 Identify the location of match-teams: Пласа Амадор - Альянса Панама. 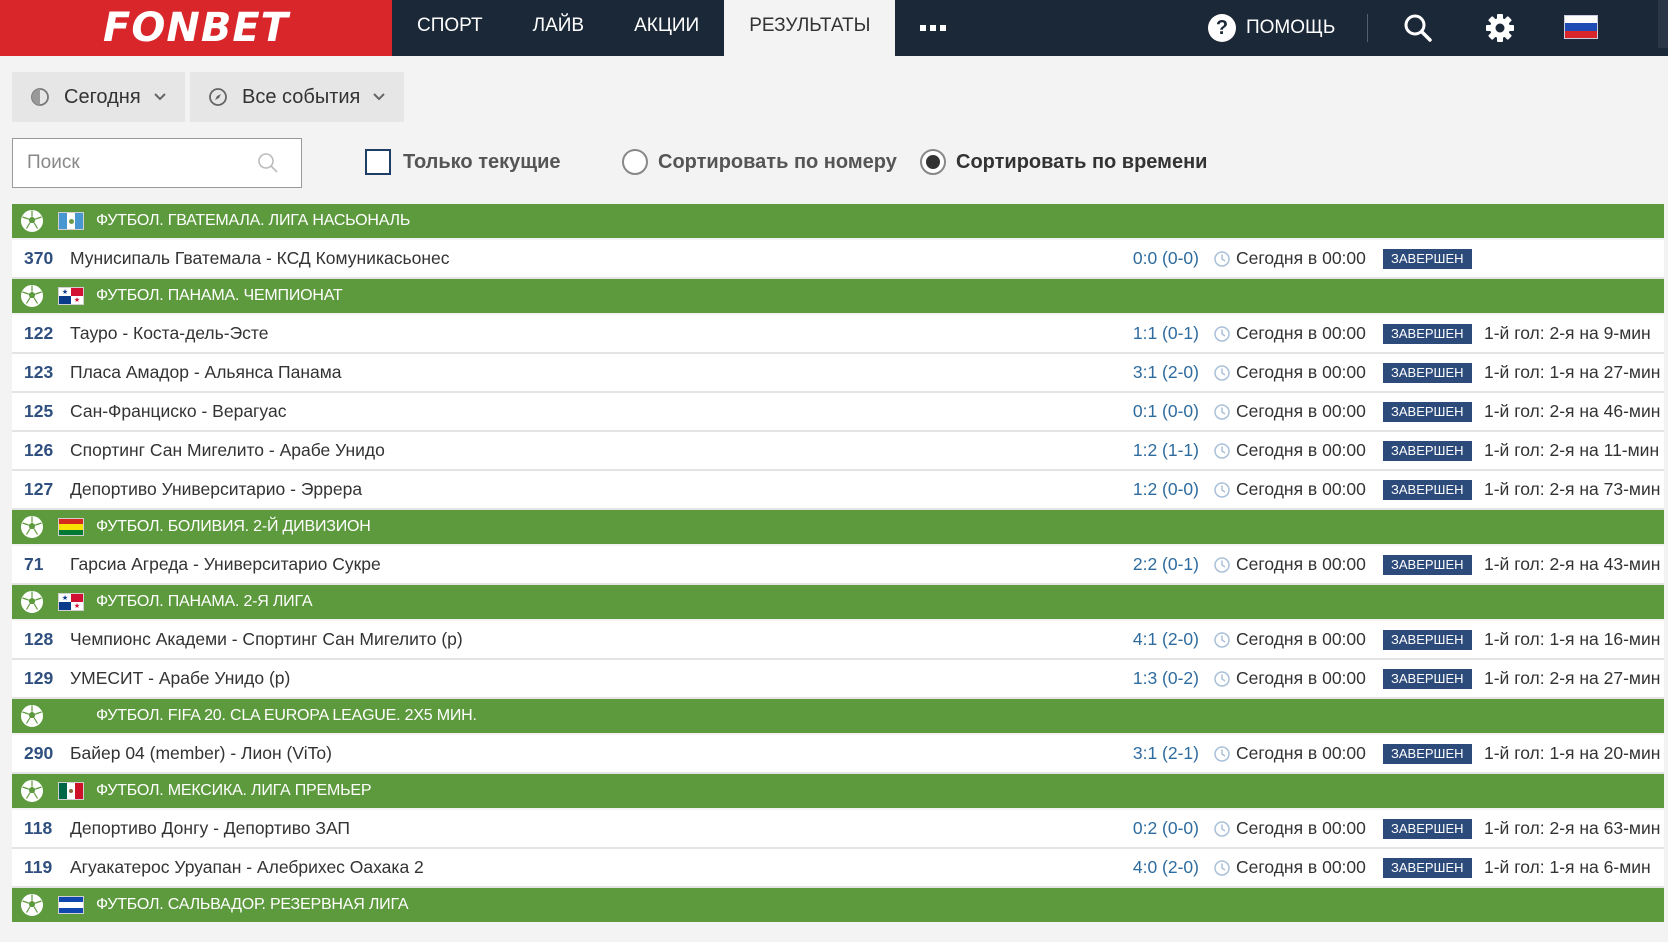
(206, 372).